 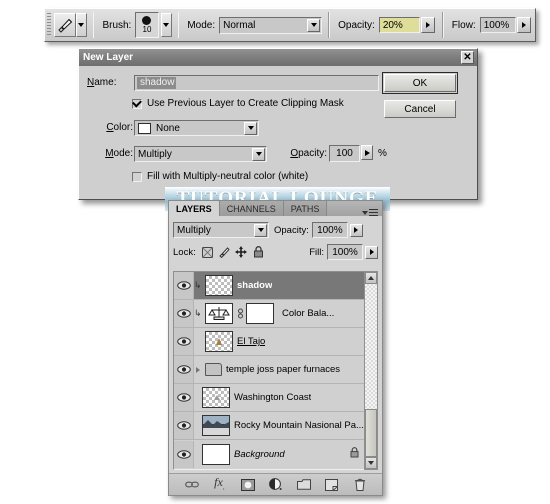 What do you see at coordinates (256, 83) in the screenshot?
I see `layer-name-input: shadow` at bounding box center [256, 83].